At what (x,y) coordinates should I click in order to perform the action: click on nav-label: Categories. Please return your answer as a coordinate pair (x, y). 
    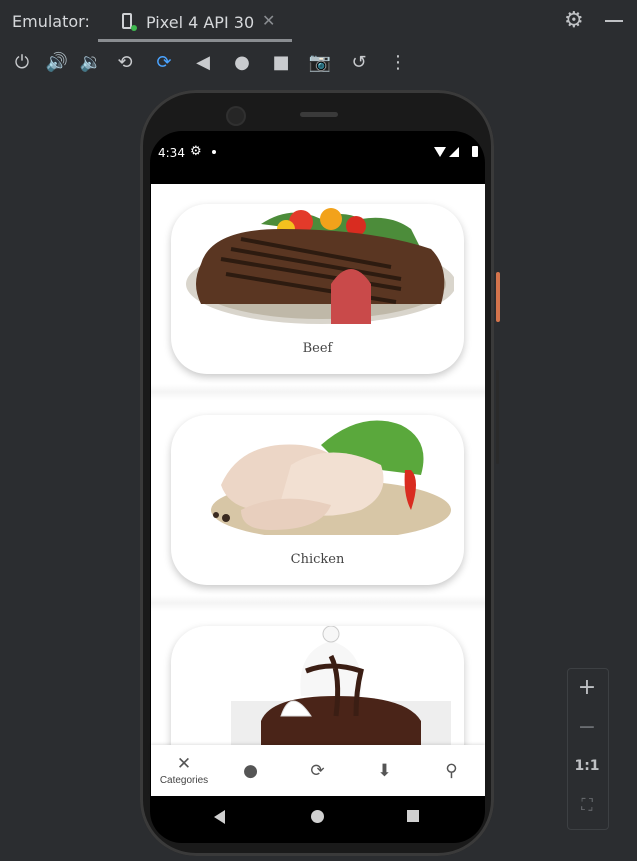
    Looking at the image, I should click on (184, 780).